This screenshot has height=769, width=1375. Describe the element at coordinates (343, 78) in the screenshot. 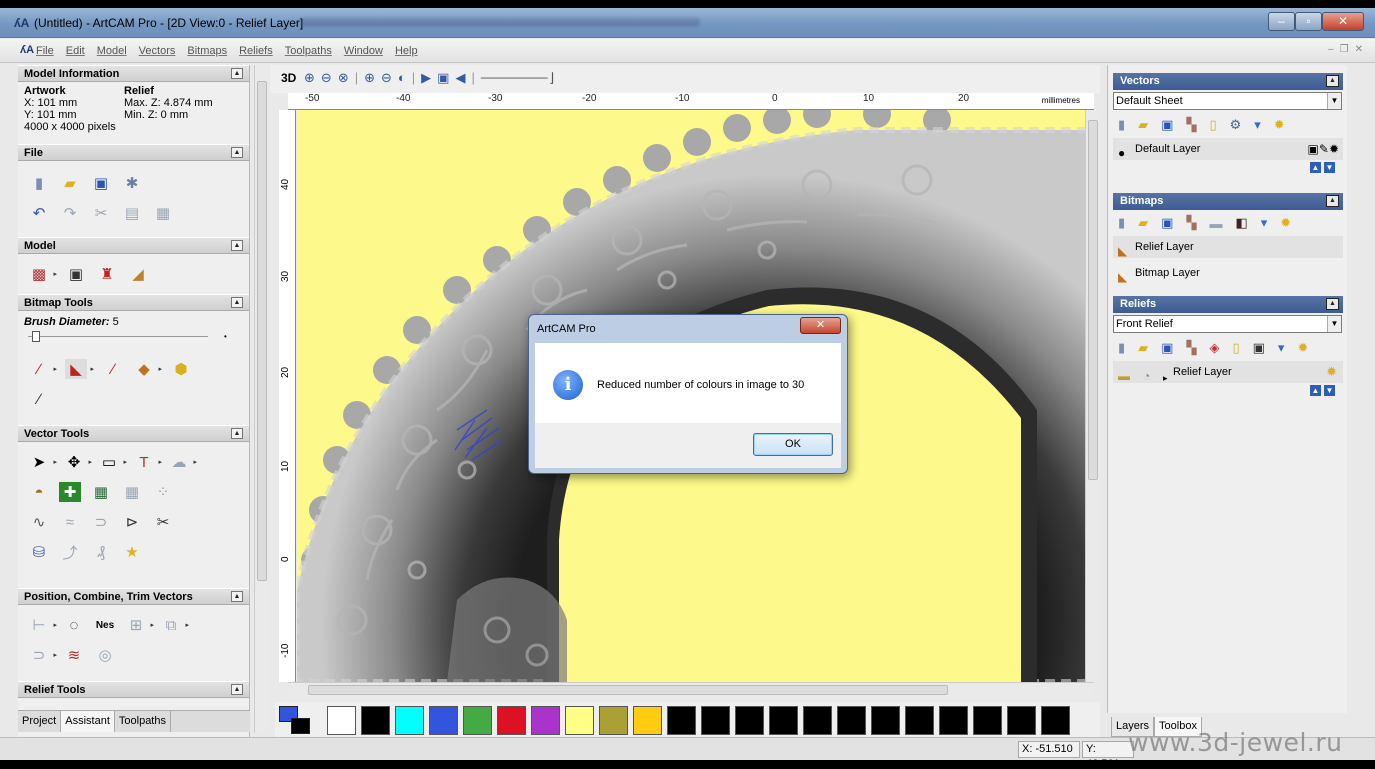

I see `zoom-fit-icon: ⊗` at that location.